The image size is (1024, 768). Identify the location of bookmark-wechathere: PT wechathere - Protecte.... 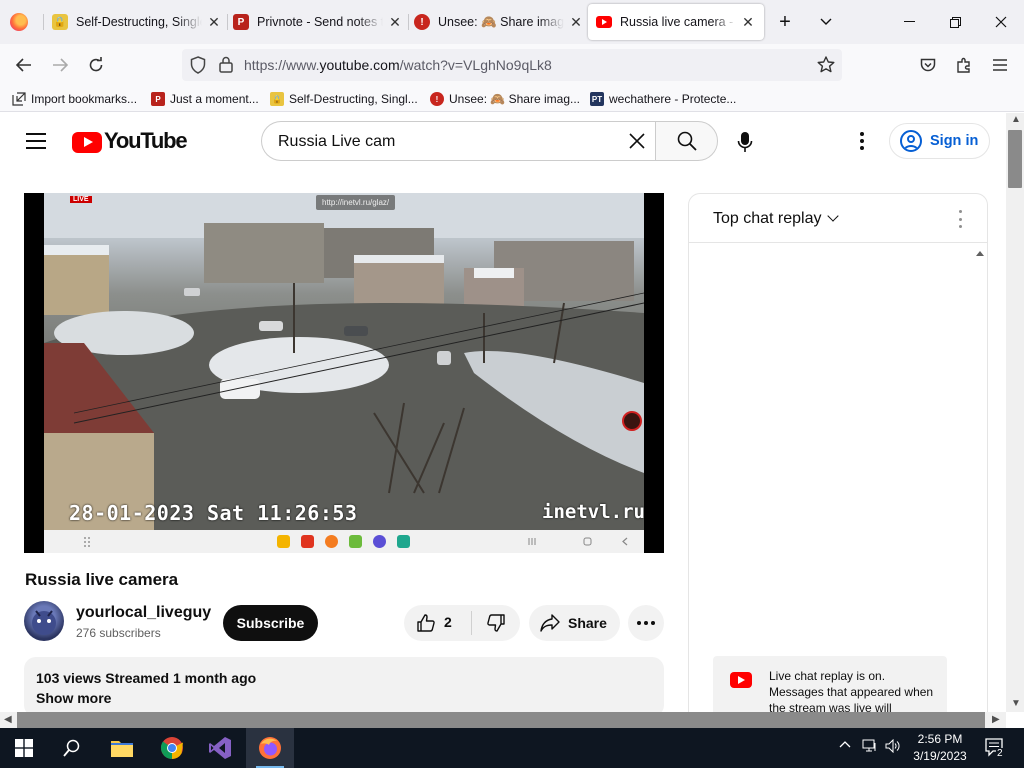
(663, 99).